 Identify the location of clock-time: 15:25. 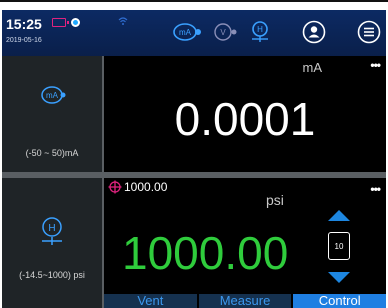
(24, 24).